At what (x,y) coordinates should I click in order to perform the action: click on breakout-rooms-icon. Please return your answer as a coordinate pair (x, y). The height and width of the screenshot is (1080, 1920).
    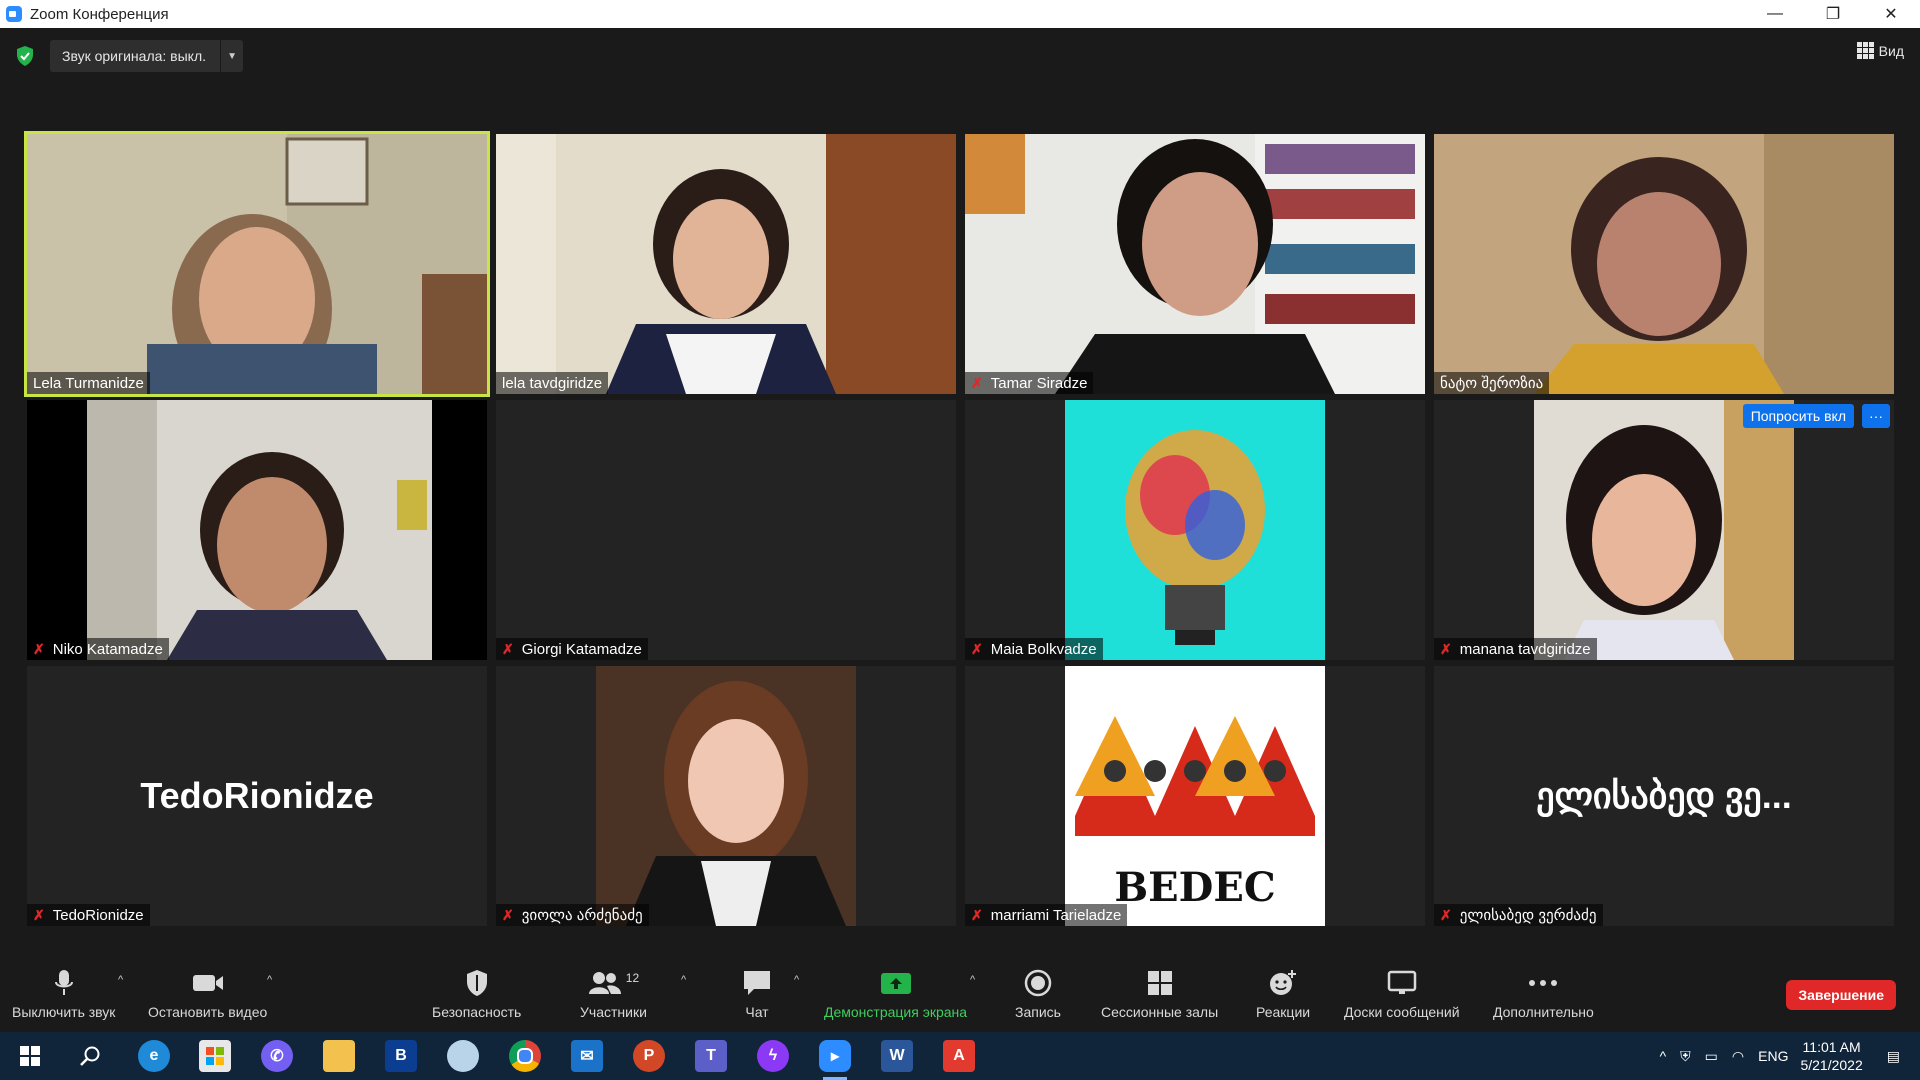
    Looking at the image, I should click on (1159, 983).